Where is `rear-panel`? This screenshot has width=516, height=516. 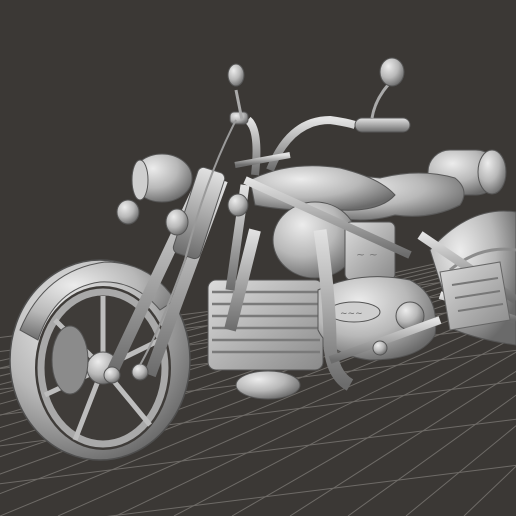
rear-panel is located at coordinates (475, 296).